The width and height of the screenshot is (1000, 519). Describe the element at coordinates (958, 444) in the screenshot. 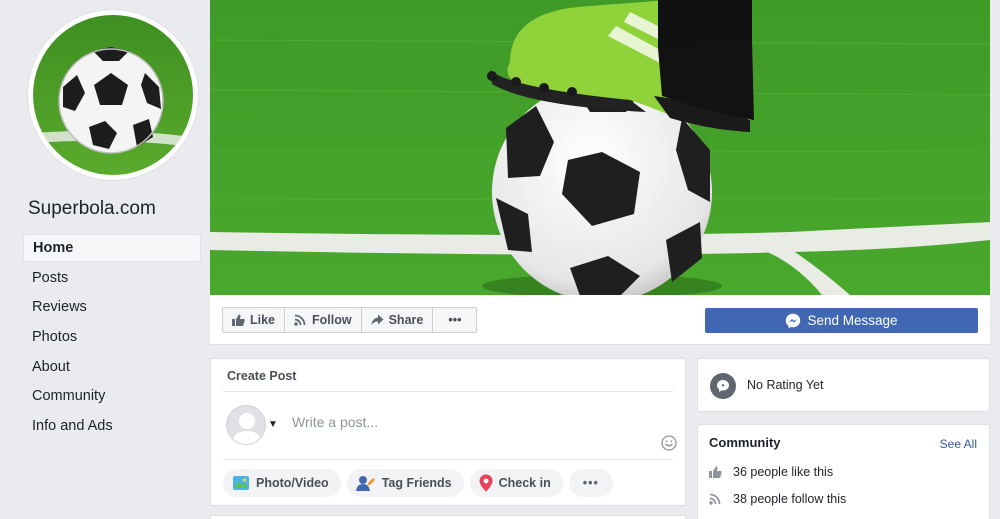

I see `see-all-link: See All` at that location.